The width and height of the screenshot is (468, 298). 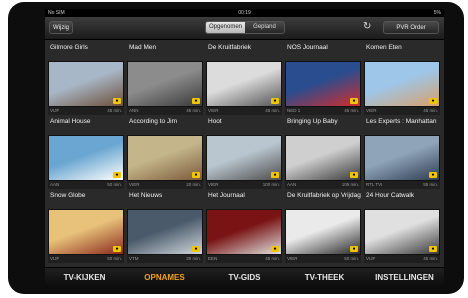 What do you see at coordinates (225, 27) in the screenshot?
I see `segment-recorded: Opgenomen` at bounding box center [225, 27].